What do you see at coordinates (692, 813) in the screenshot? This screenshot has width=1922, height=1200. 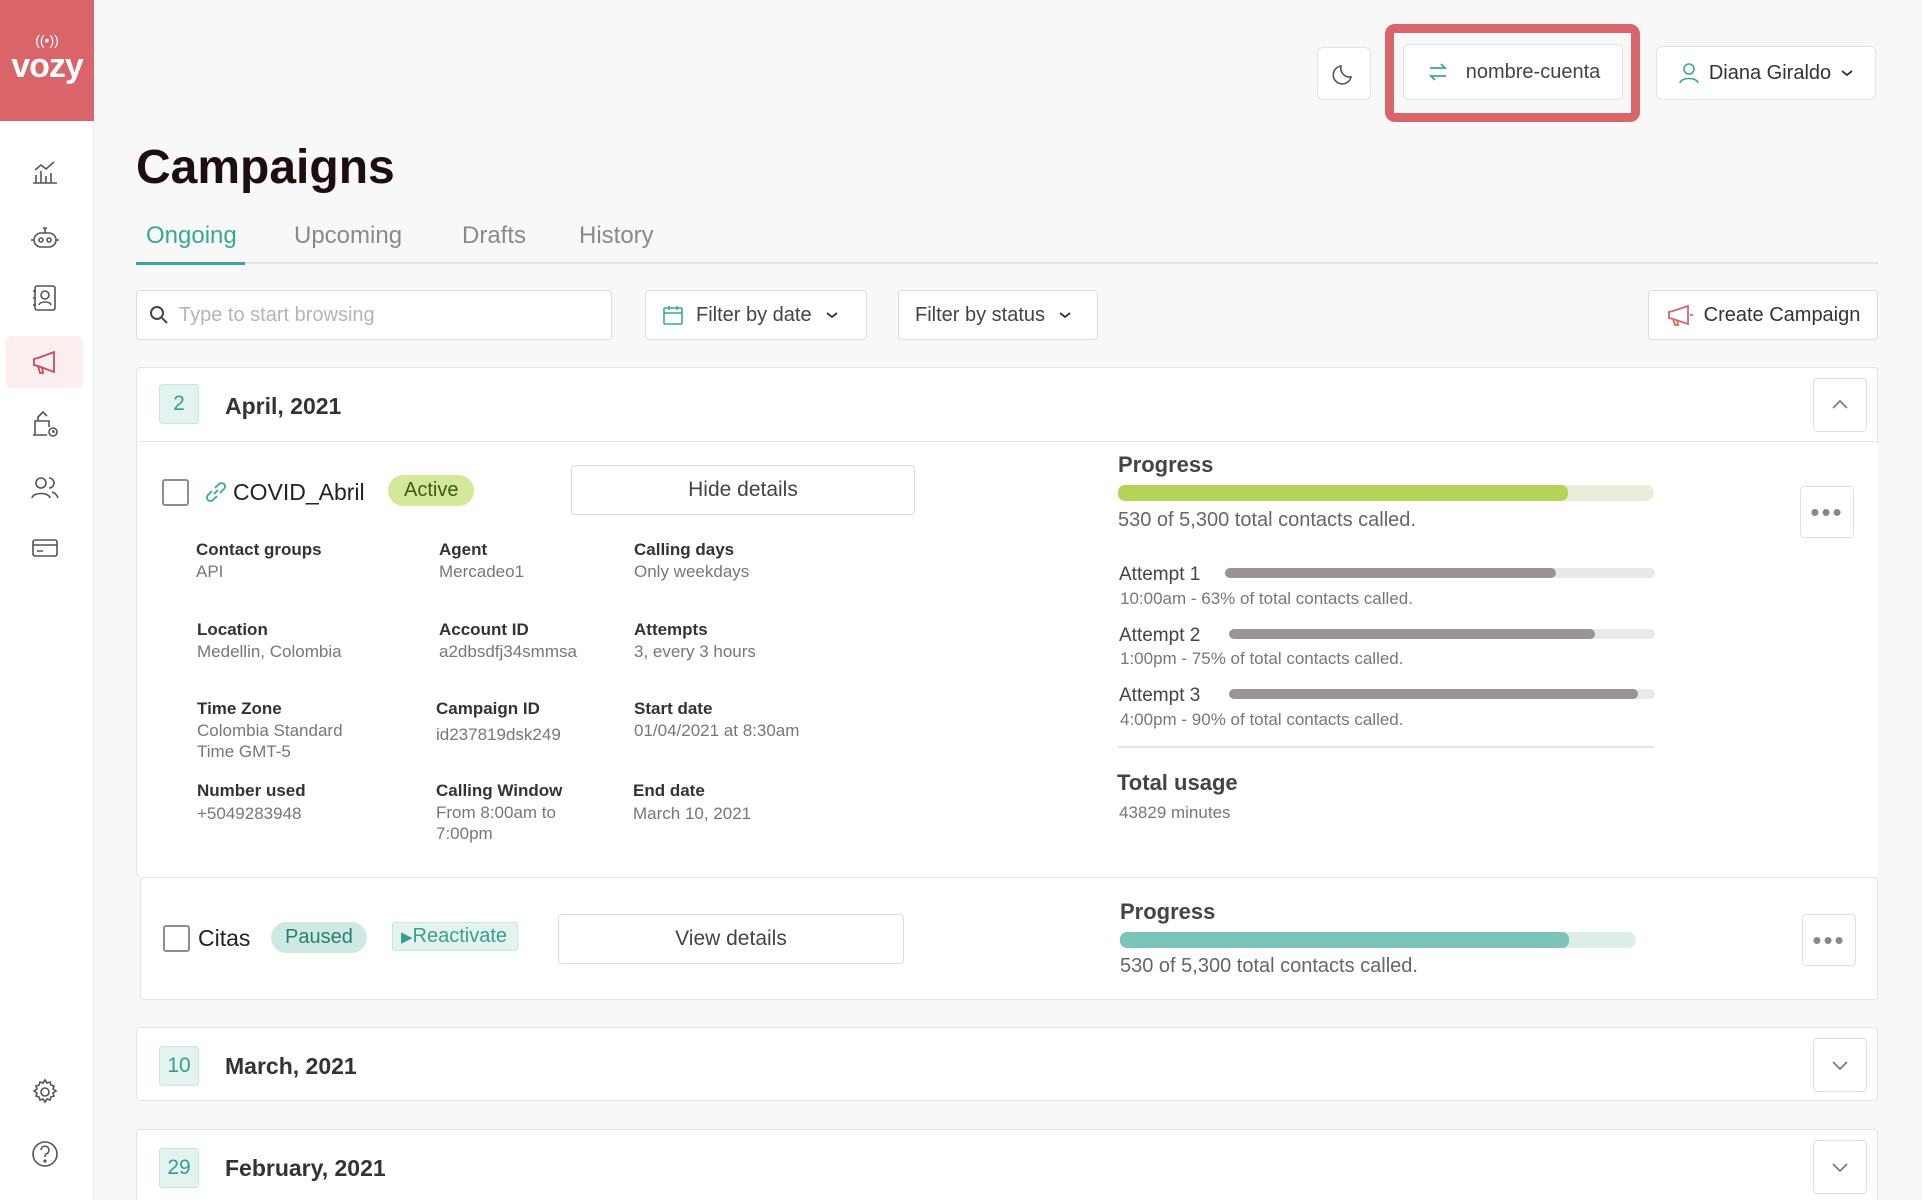 I see `end-date-value: March 10, 2021` at bounding box center [692, 813].